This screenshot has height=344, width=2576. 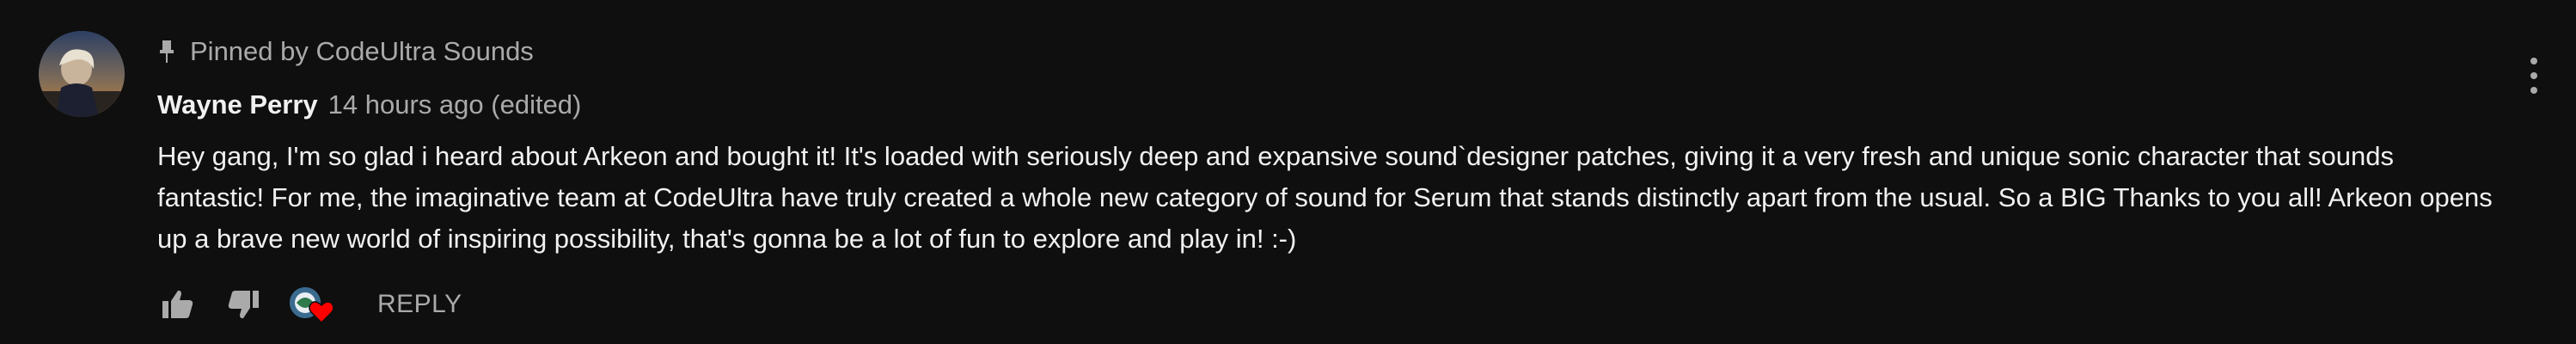 I want to click on more-vert-icon, so click(x=2533, y=76).